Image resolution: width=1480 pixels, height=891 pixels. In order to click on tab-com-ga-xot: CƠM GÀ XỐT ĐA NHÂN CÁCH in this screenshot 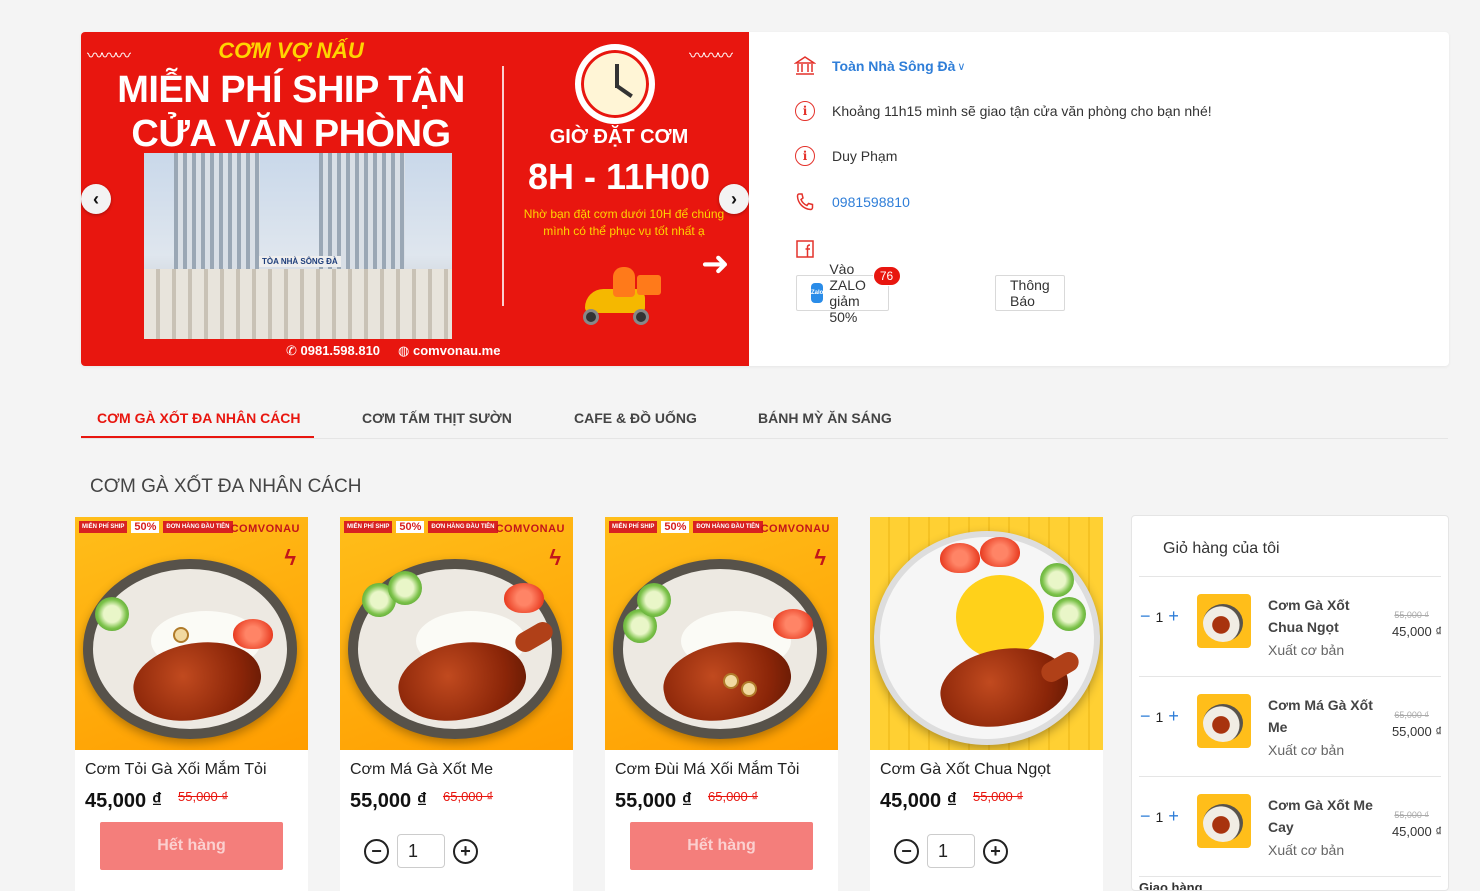, I will do `click(199, 418)`.